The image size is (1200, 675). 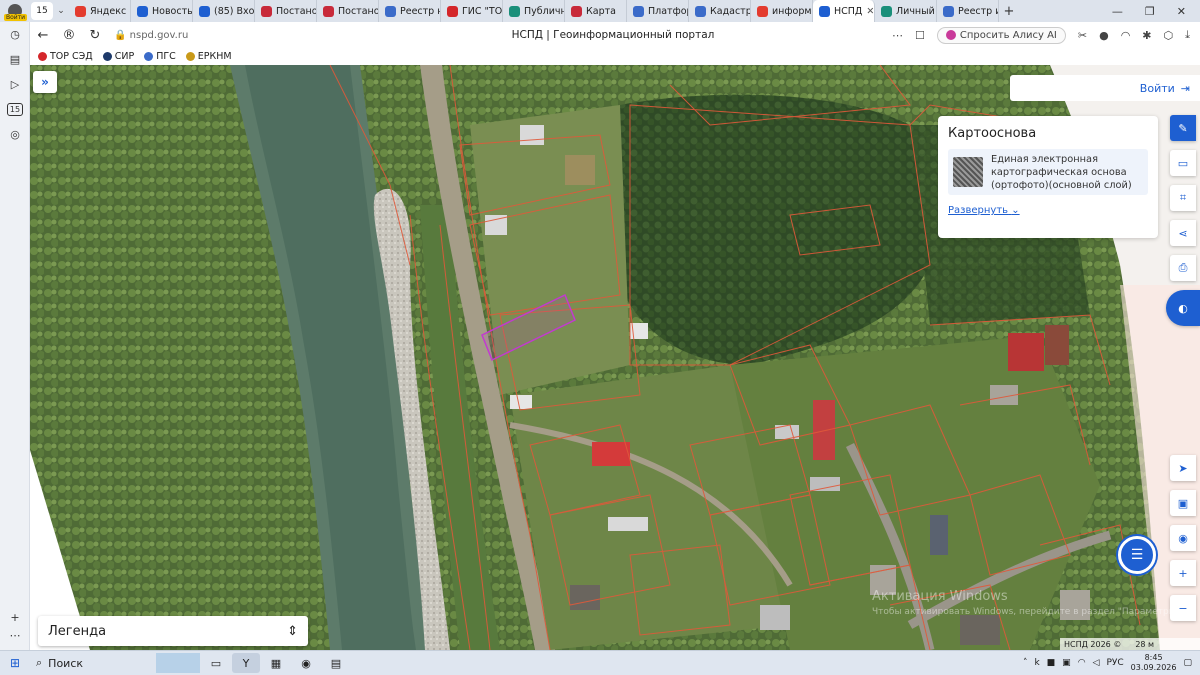 I want to click on taskbar-search: ⌕ Поиск, so click(x=92, y=663).